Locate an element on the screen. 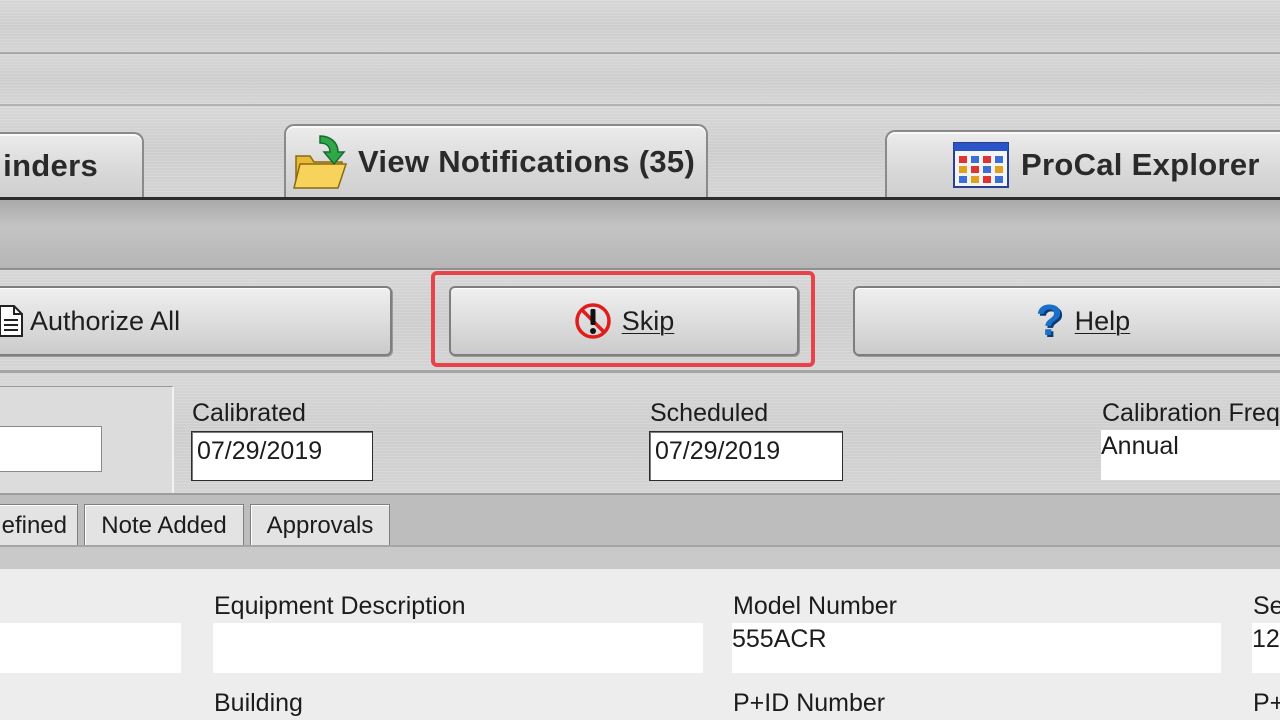  tab-view-notifications-label: View Notifications (35) is located at coordinates (527, 161).